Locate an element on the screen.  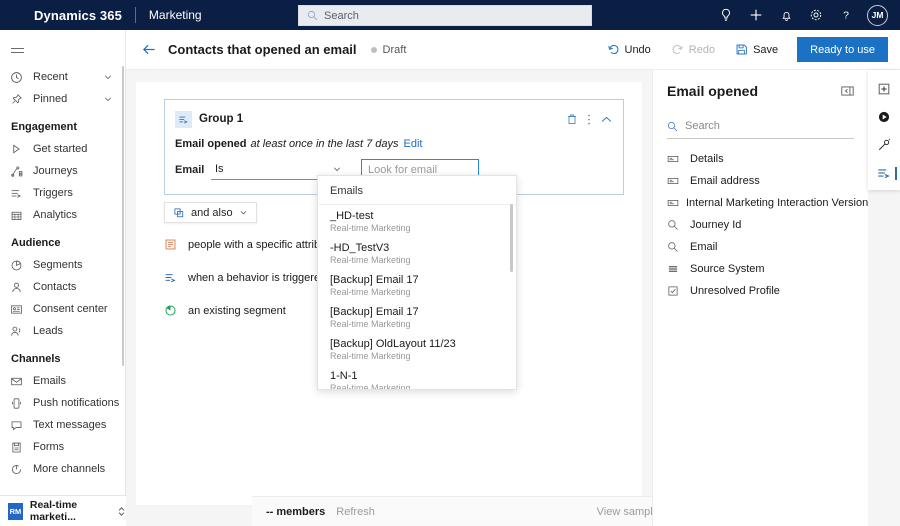
attribute-label: Email is located at coordinates (704, 247).